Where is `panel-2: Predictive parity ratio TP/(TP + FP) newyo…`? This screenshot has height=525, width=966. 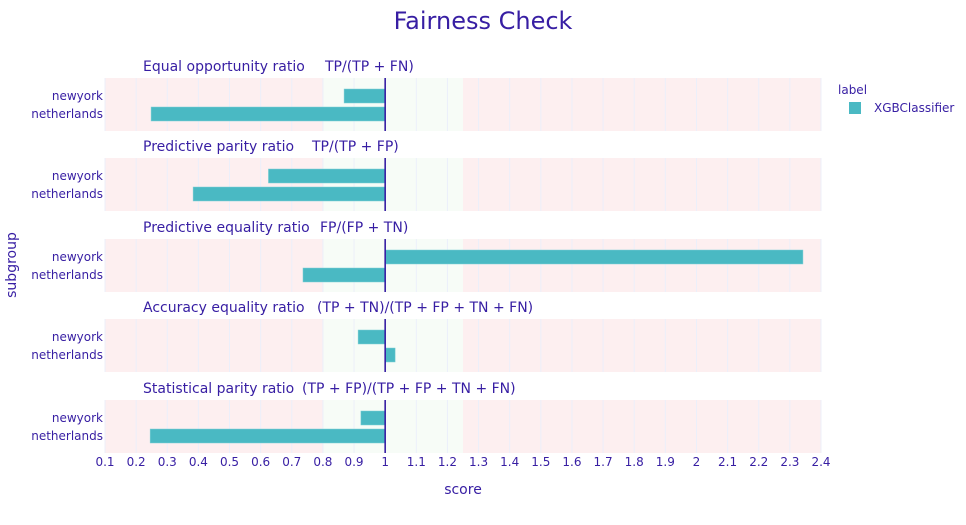 panel-2: Predictive parity ratio TP/(TP + FP) newyo… is located at coordinates (426, 175).